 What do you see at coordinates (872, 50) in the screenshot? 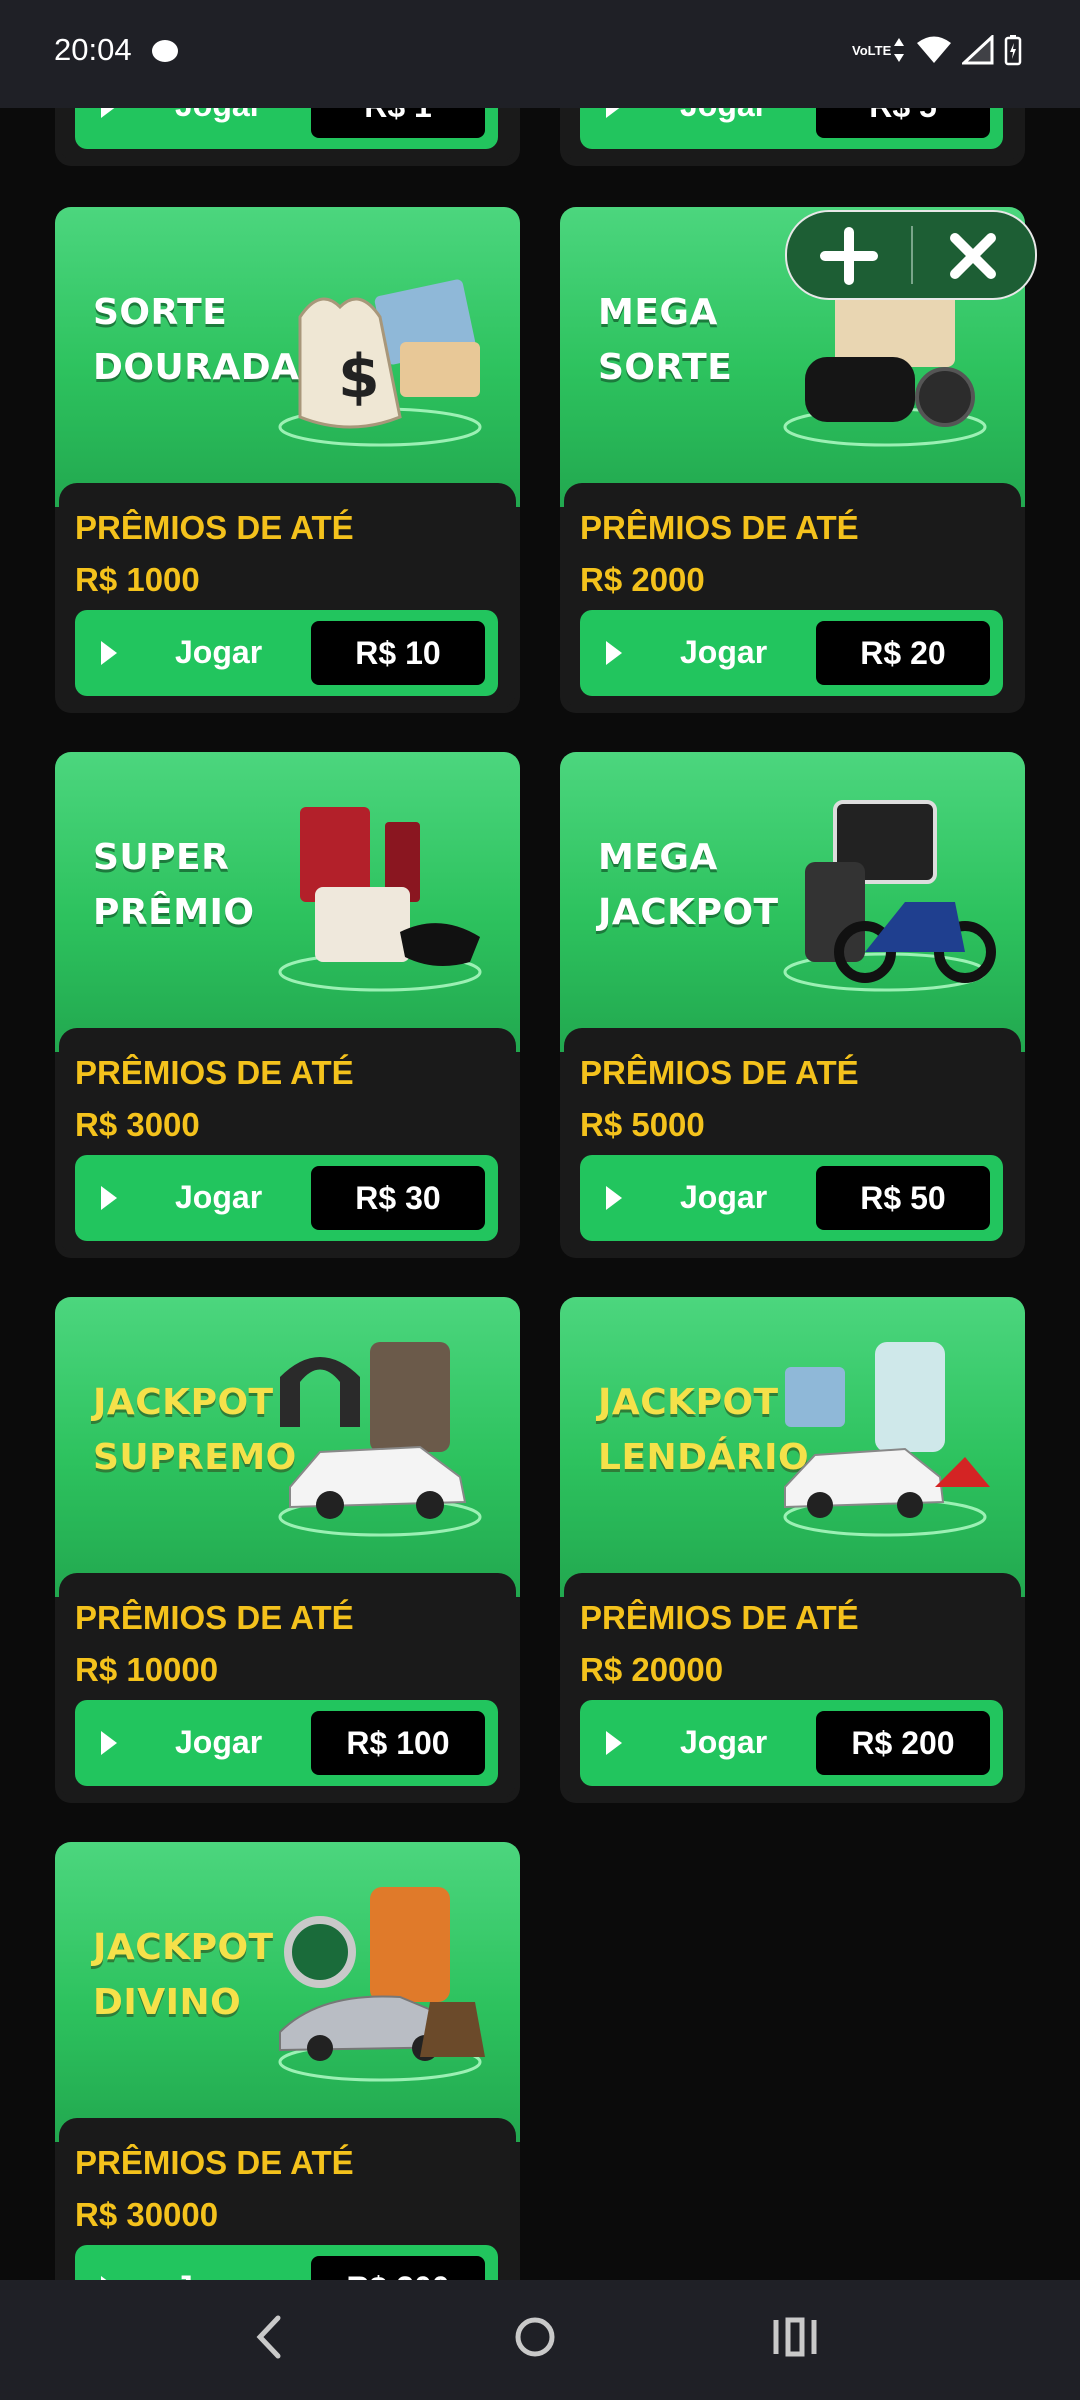
I see `volte-indicator: VoLTE` at bounding box center [872, 50].